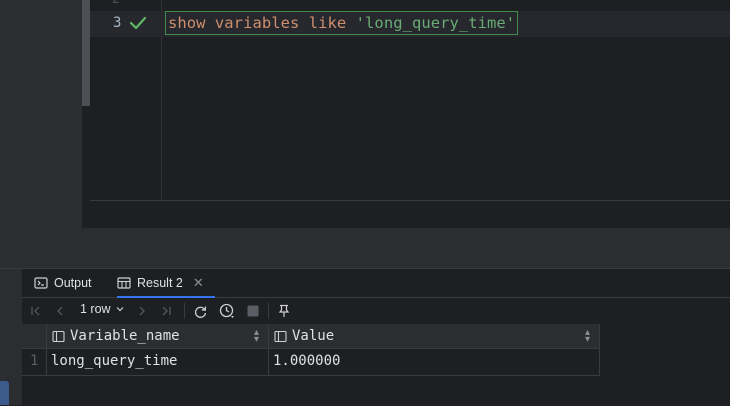 Image resolution: width=730 pixels, height=406 pixels. I want to click on tab-result-label: Result 2, so click(160, 283).